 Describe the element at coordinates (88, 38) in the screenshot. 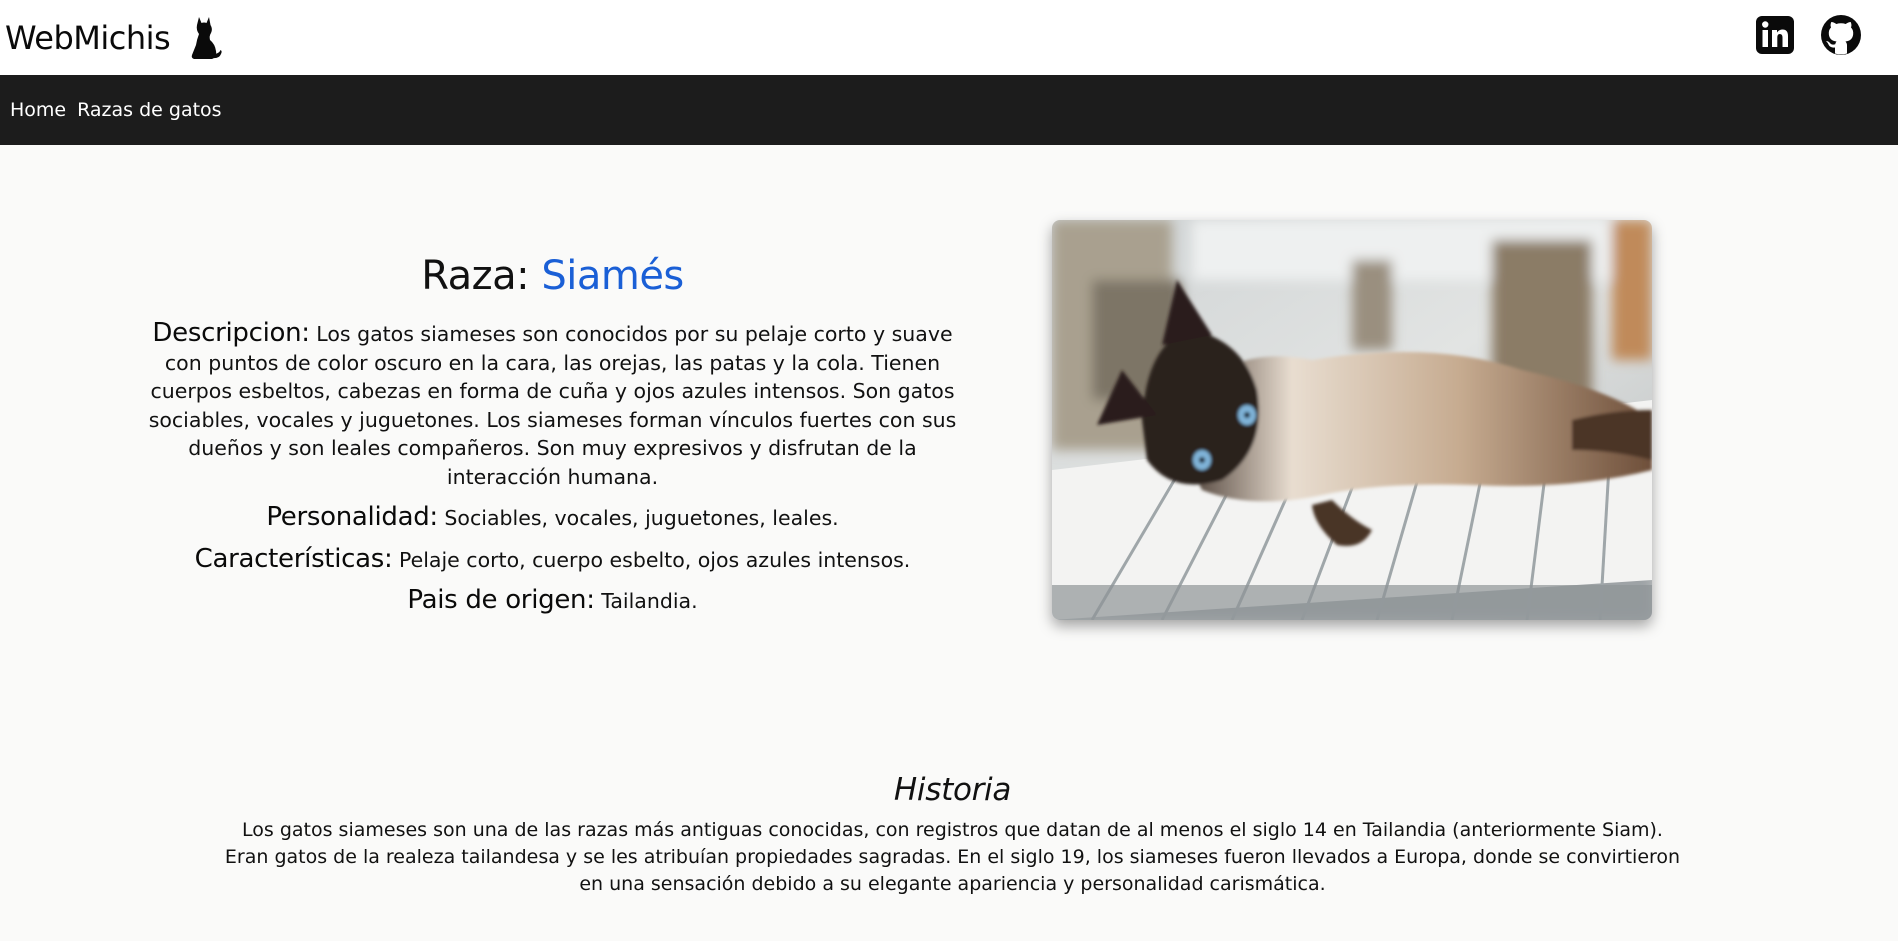

I see `brand-name: WebMichis` at that location.